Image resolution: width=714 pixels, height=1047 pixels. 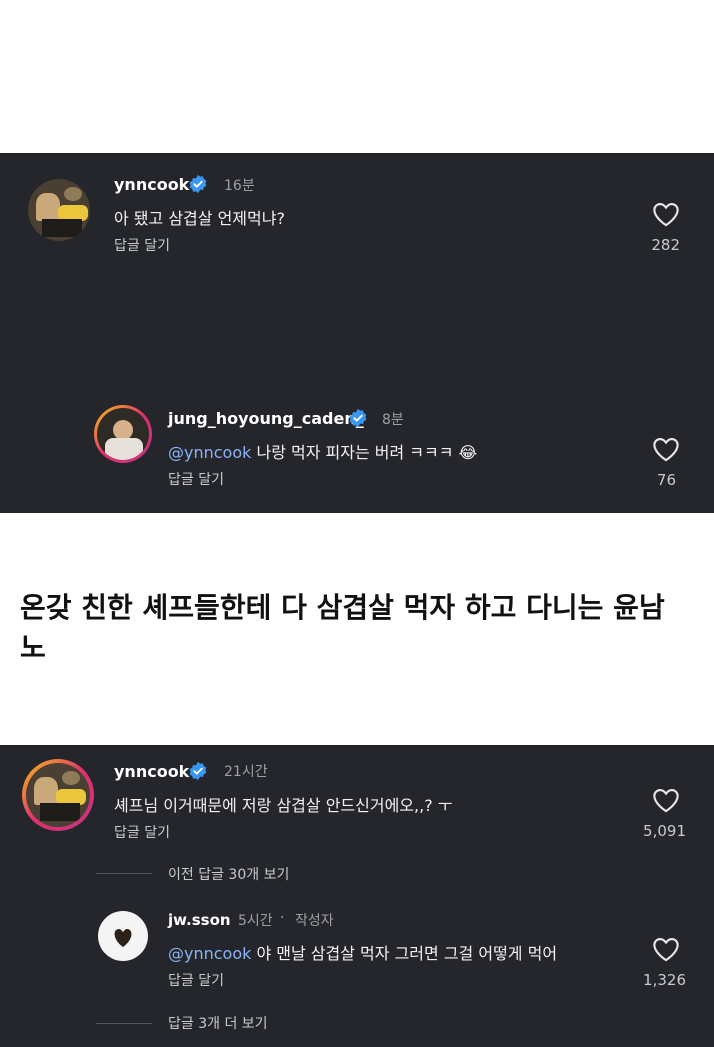 What do you see at coordinates (246, 772) in the screenshot?
I see `timestamp: 21시간` at bounding box center [246, 772].